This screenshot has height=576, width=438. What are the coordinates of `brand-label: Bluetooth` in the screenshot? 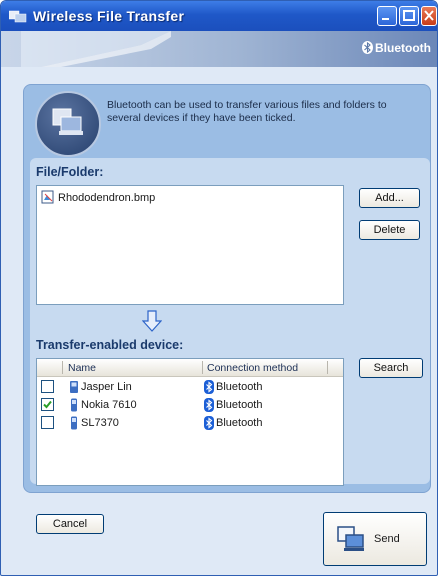 It's located at (403, 48).